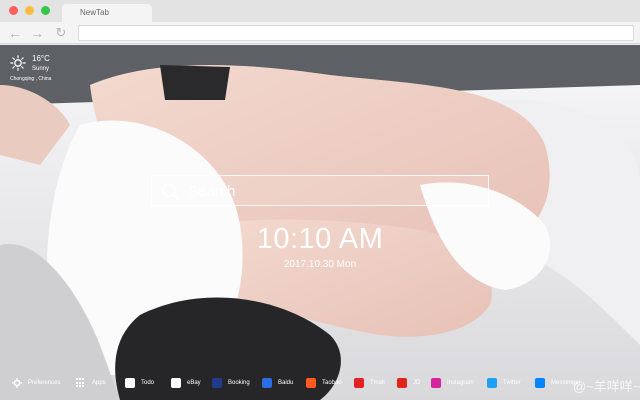 The height and width of the screenshot is (400, 640). What do you see at coordinates (320, 239) in the screenshot?
I see `clock-time: 10:10 AM` at bounding box center [320, 239].